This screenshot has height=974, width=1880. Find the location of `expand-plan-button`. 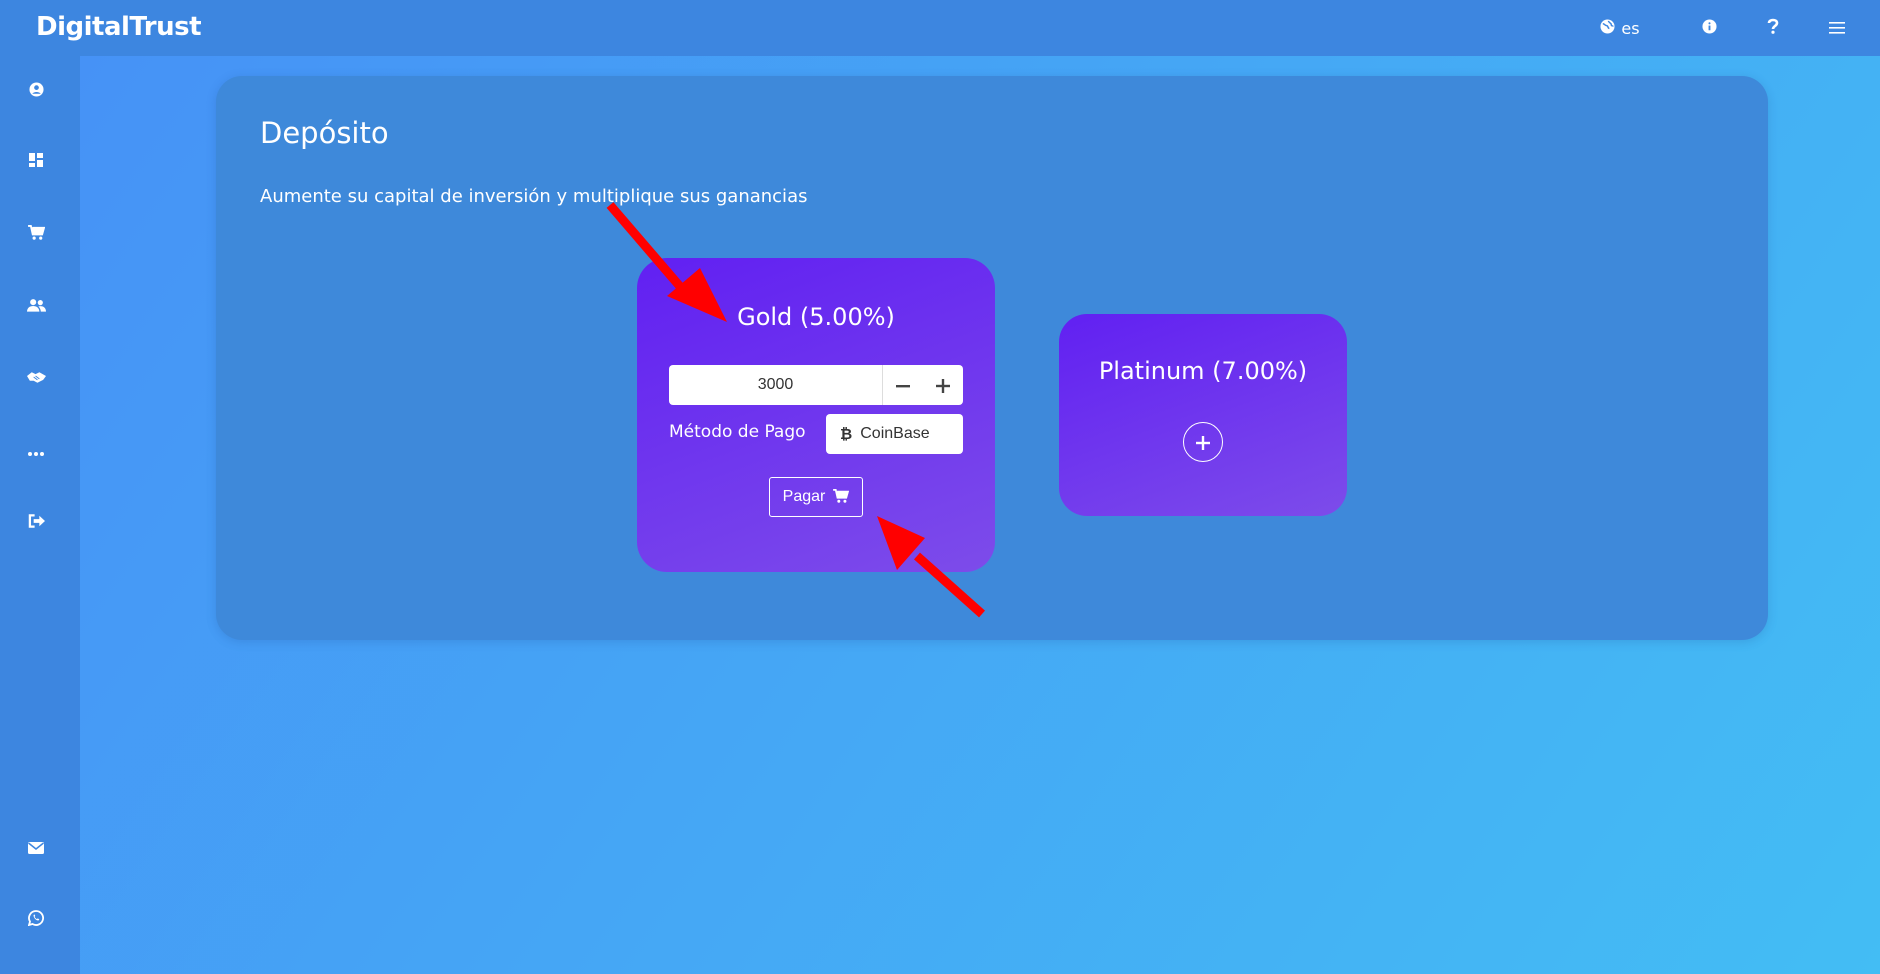

expand-plan-button is located at coordinates (1203, 442).